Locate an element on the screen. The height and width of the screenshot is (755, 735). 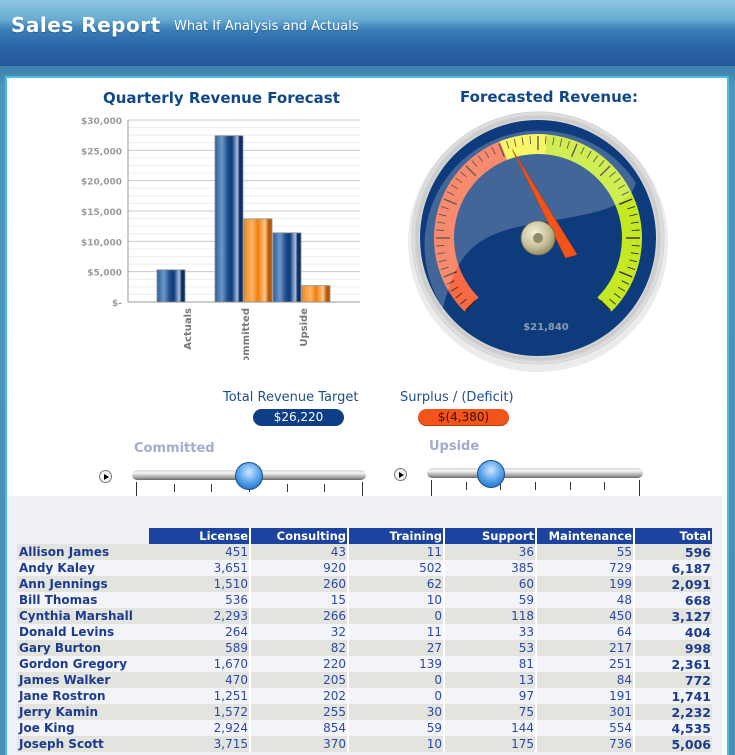
y-tick-label: $25,000 is located at coordinates (101, 152).